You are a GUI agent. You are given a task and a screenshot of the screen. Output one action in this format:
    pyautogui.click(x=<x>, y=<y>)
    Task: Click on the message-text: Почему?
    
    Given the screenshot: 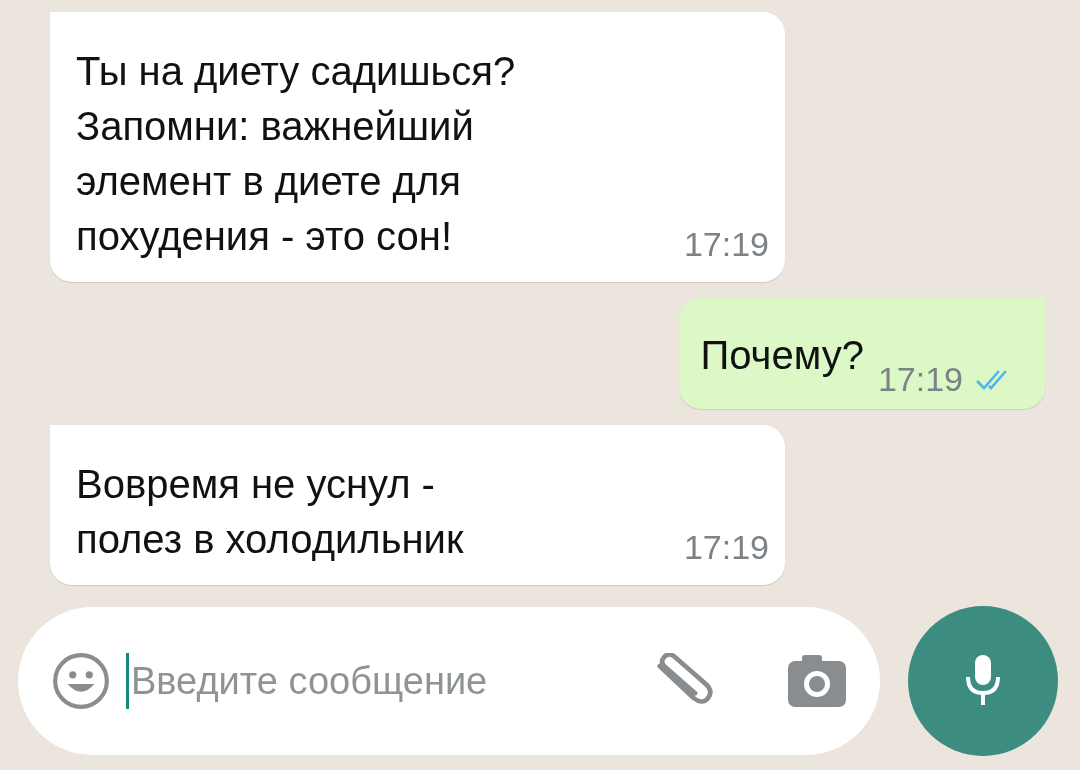 What is the action you would take?
    pyautogui.click(x=782, y=355)
    